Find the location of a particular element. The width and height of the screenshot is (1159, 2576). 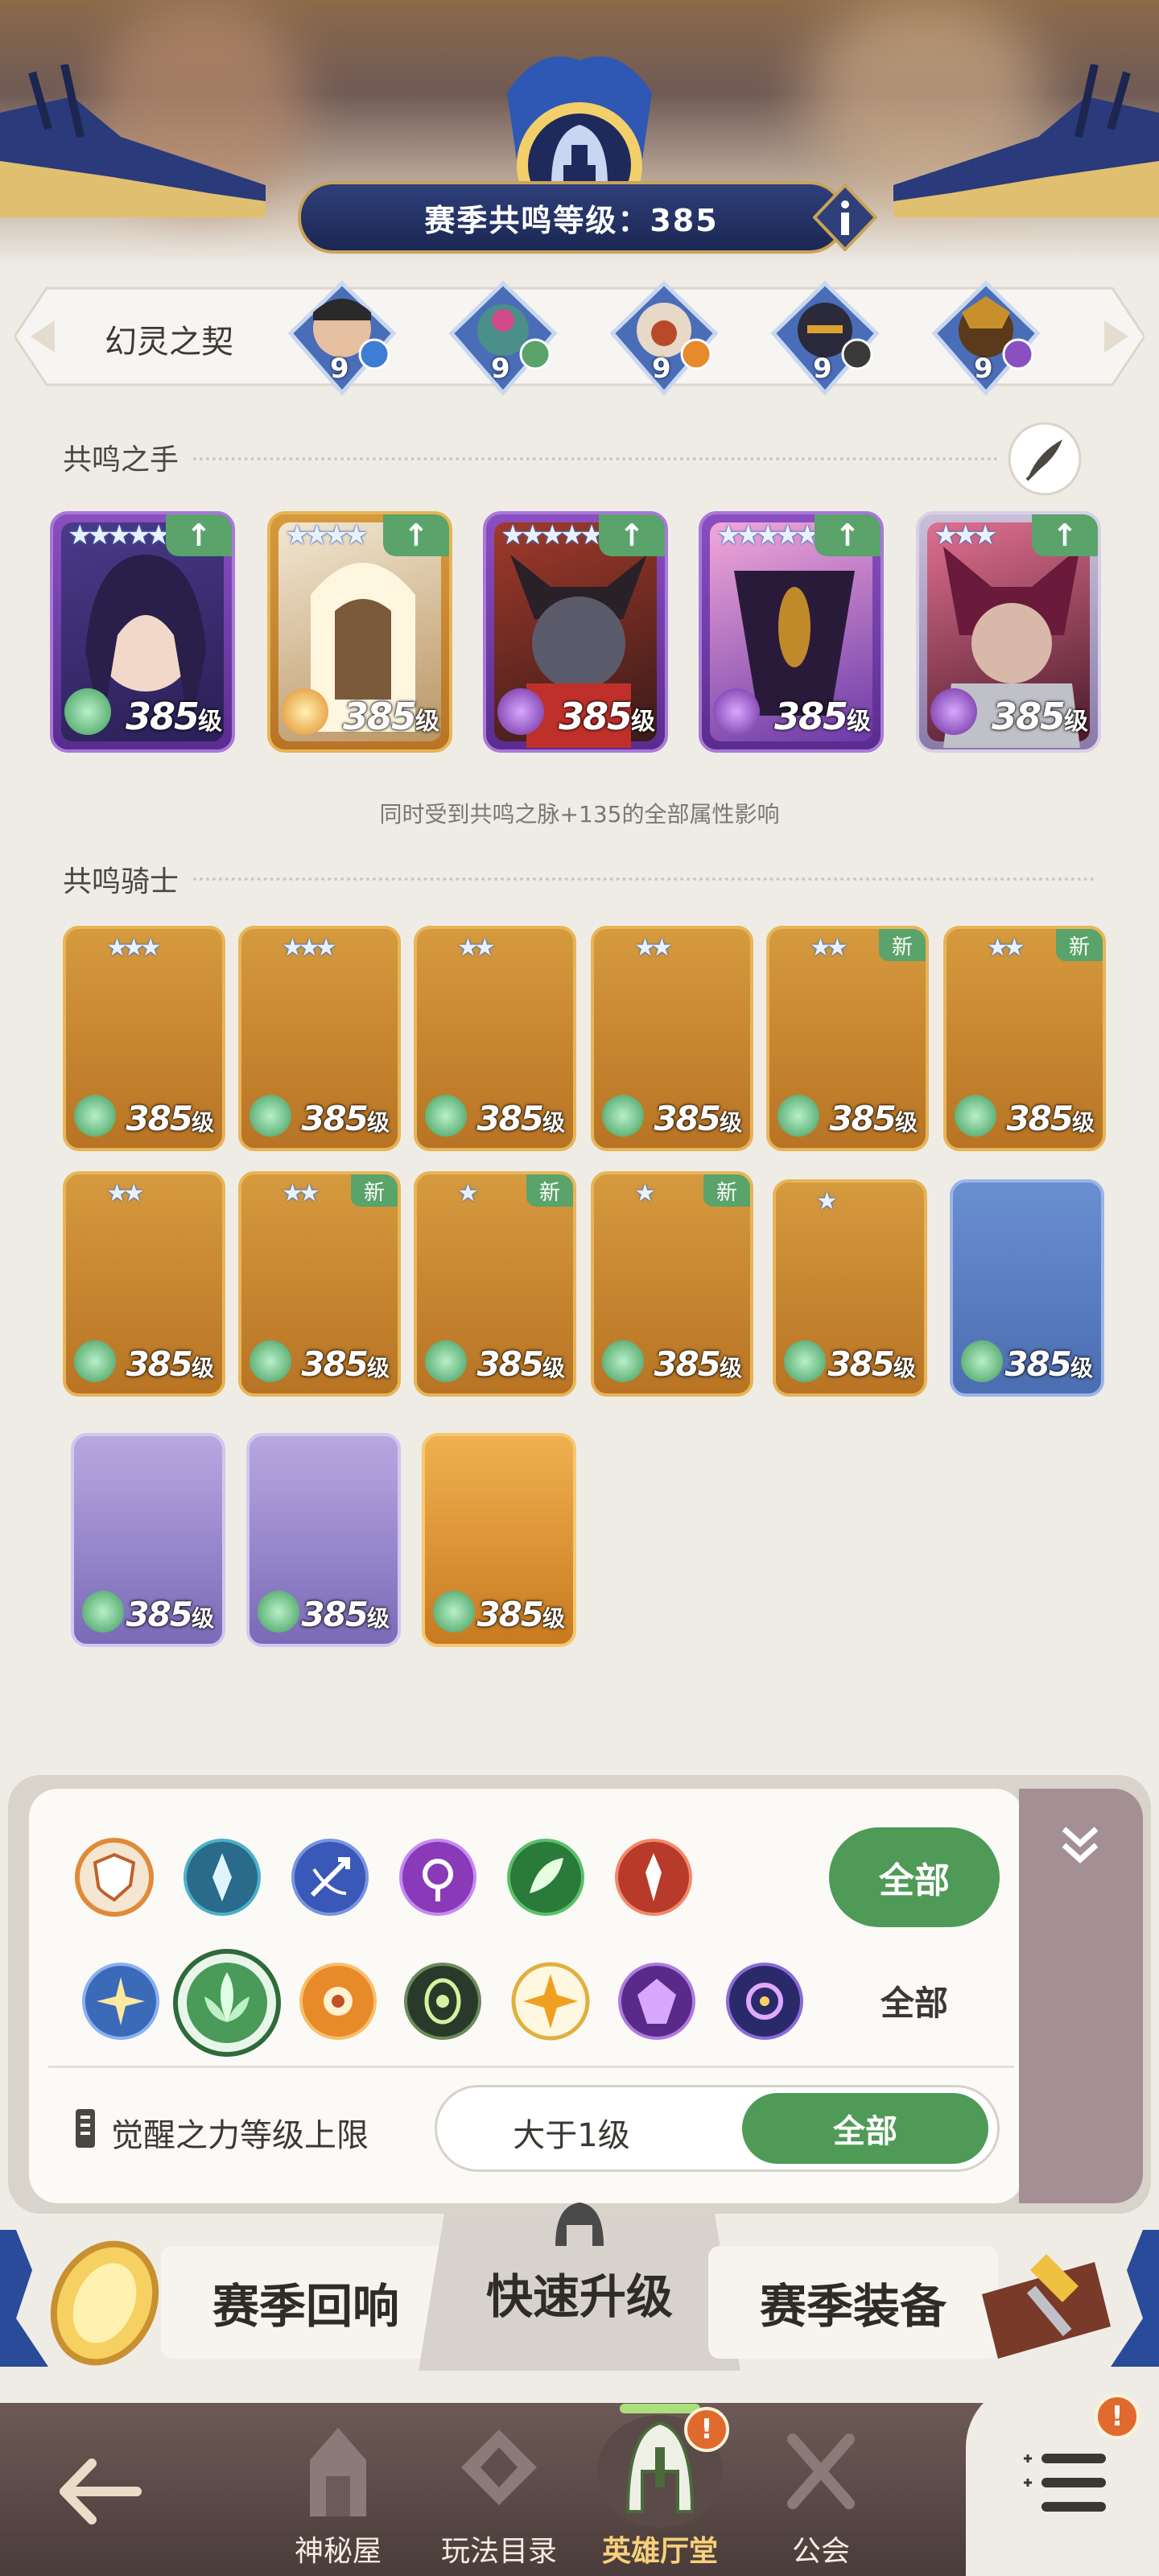

faction-lightbearer-icon is located at coordinates (120, 2001).